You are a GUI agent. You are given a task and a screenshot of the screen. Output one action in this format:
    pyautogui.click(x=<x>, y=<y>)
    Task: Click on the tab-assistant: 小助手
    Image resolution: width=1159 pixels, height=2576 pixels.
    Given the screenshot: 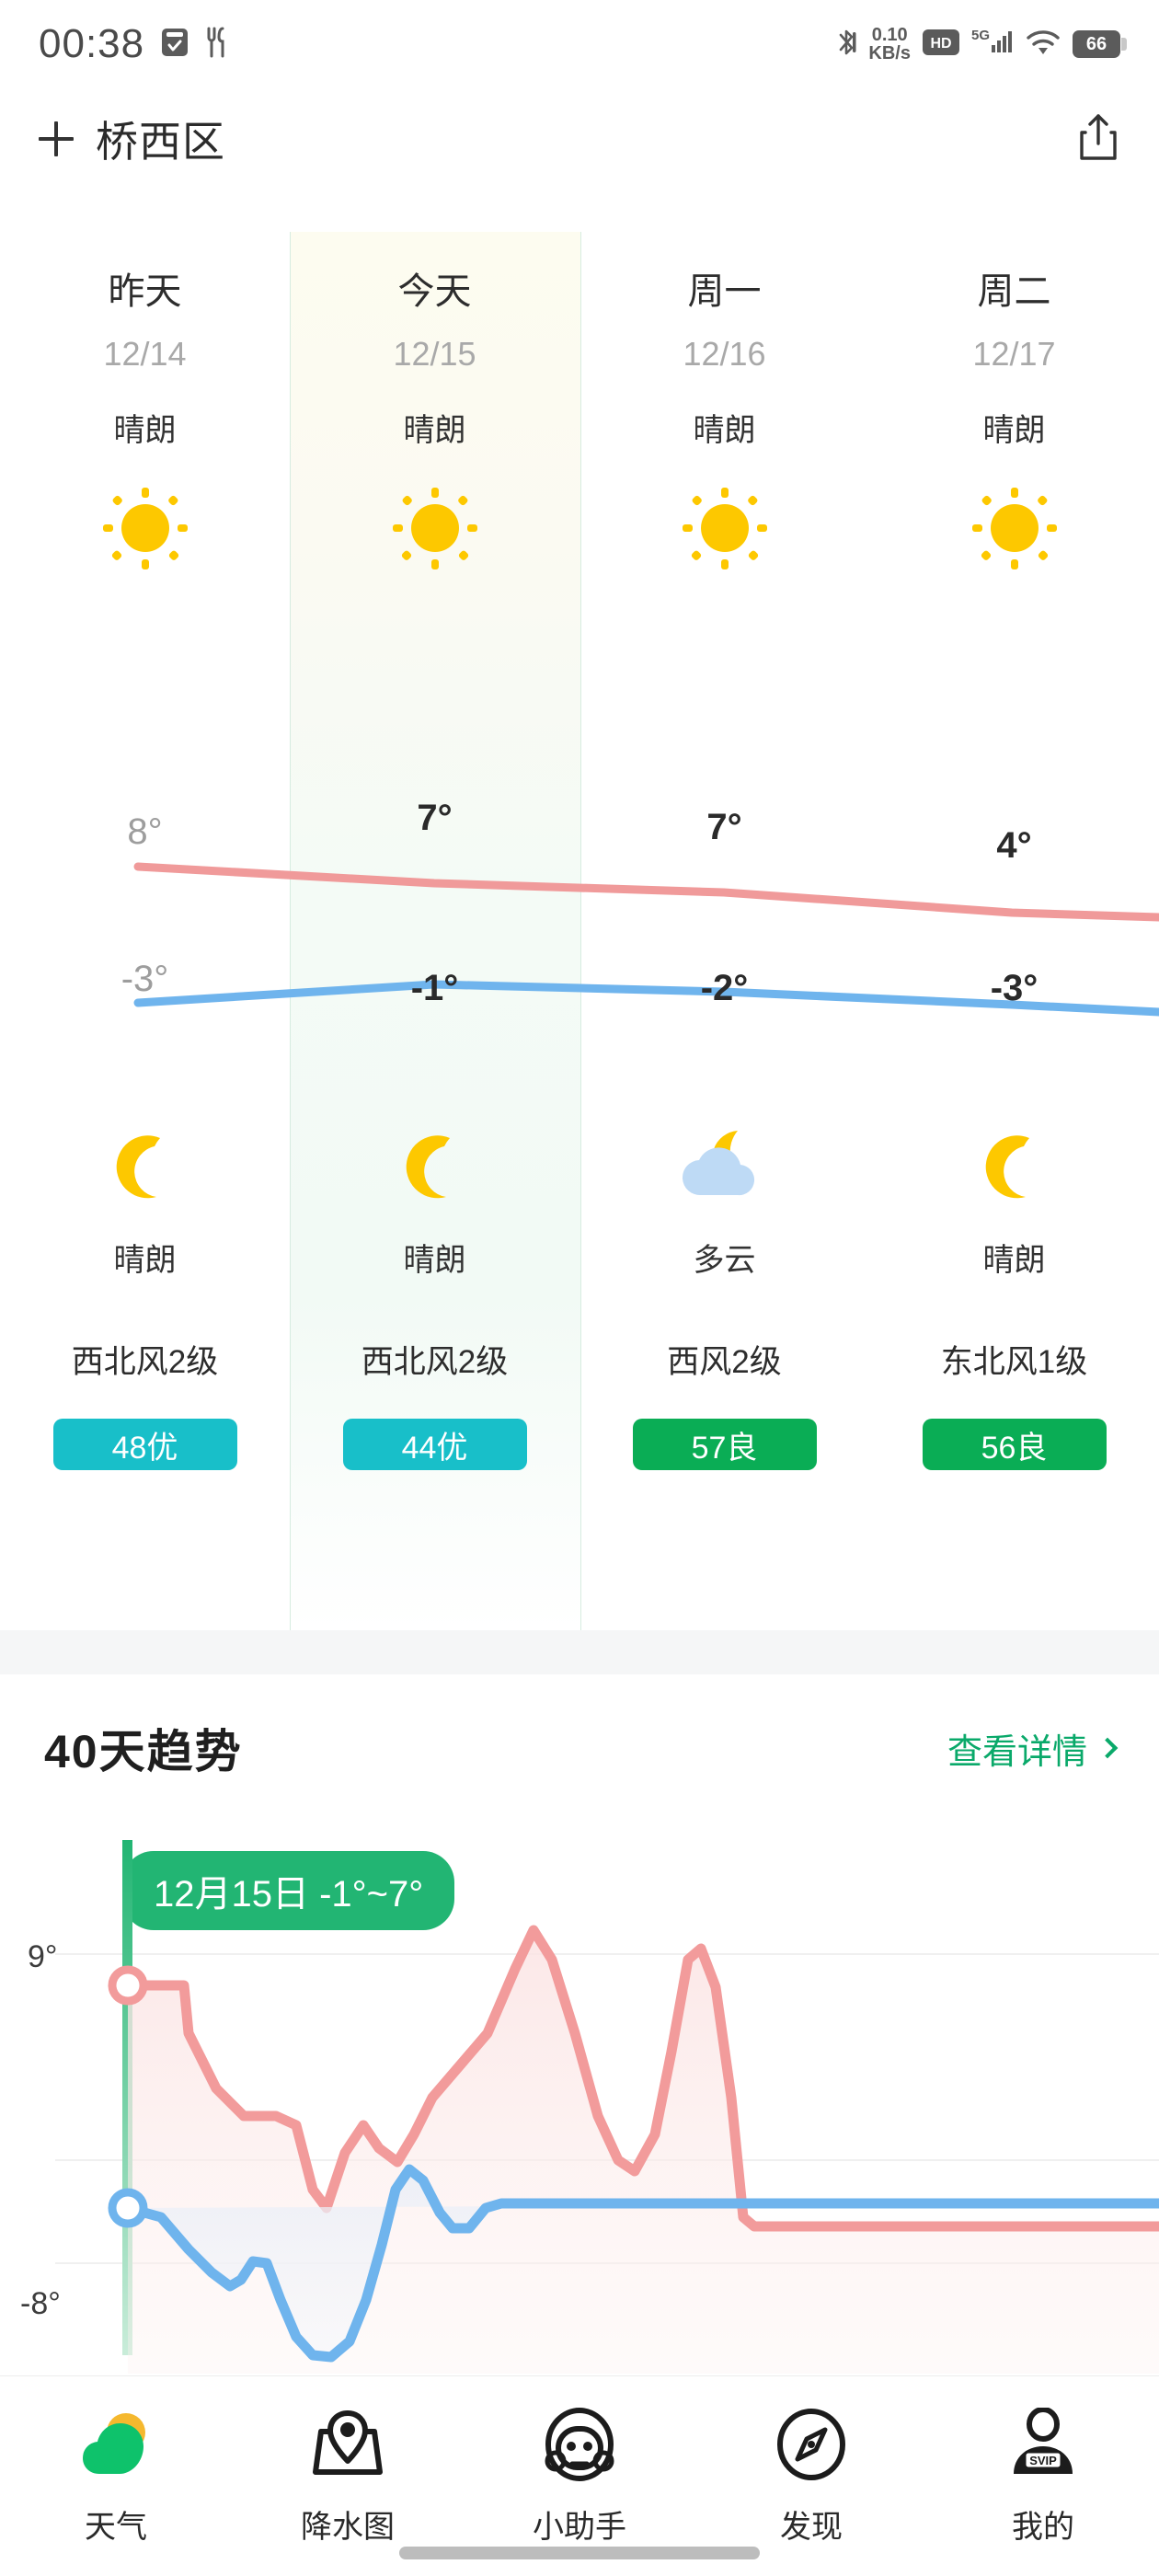 What is the action you would take?
    pyautogui.click(x=579, y=2474)
    